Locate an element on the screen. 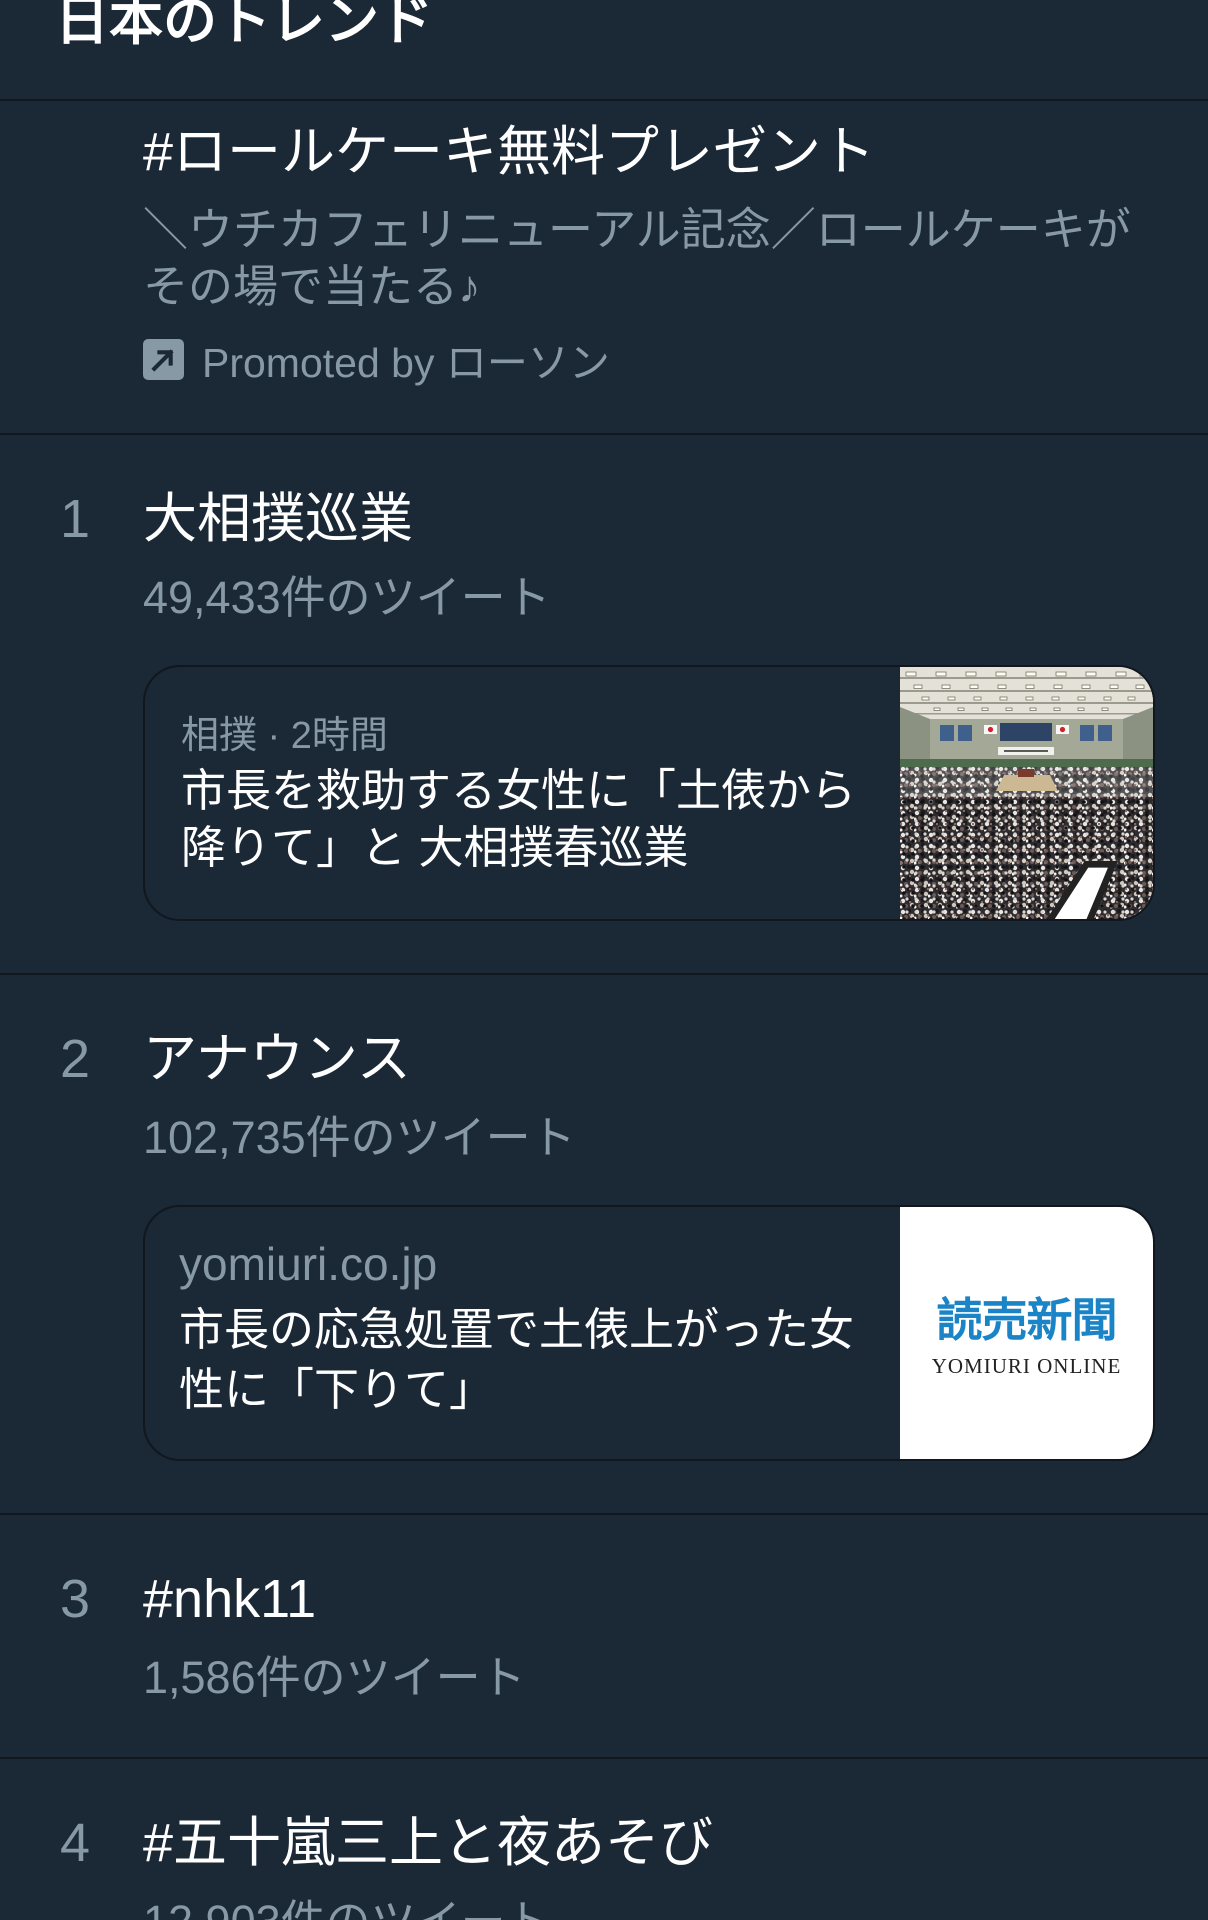 The width and height of the screenshot is (1208, 1920). yomiuri-online-logo: 読売新聞 YOMIURI ONLINE is located at coordinates (1026, 1333).